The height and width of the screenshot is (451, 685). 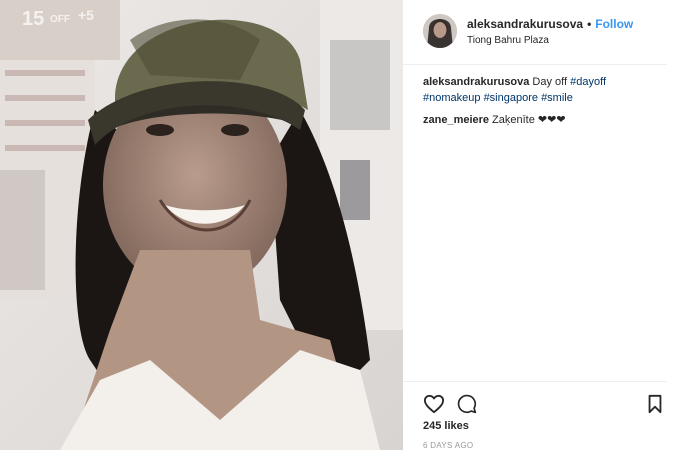 I want to click on avatar-image, so click(x=440, y=31).